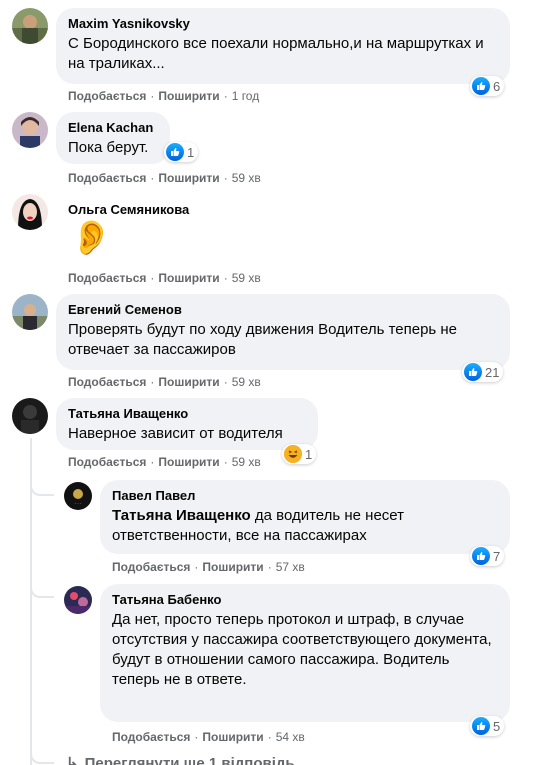  I want to click on mention-link: Татьяна Иващенко, so click(181, 515).